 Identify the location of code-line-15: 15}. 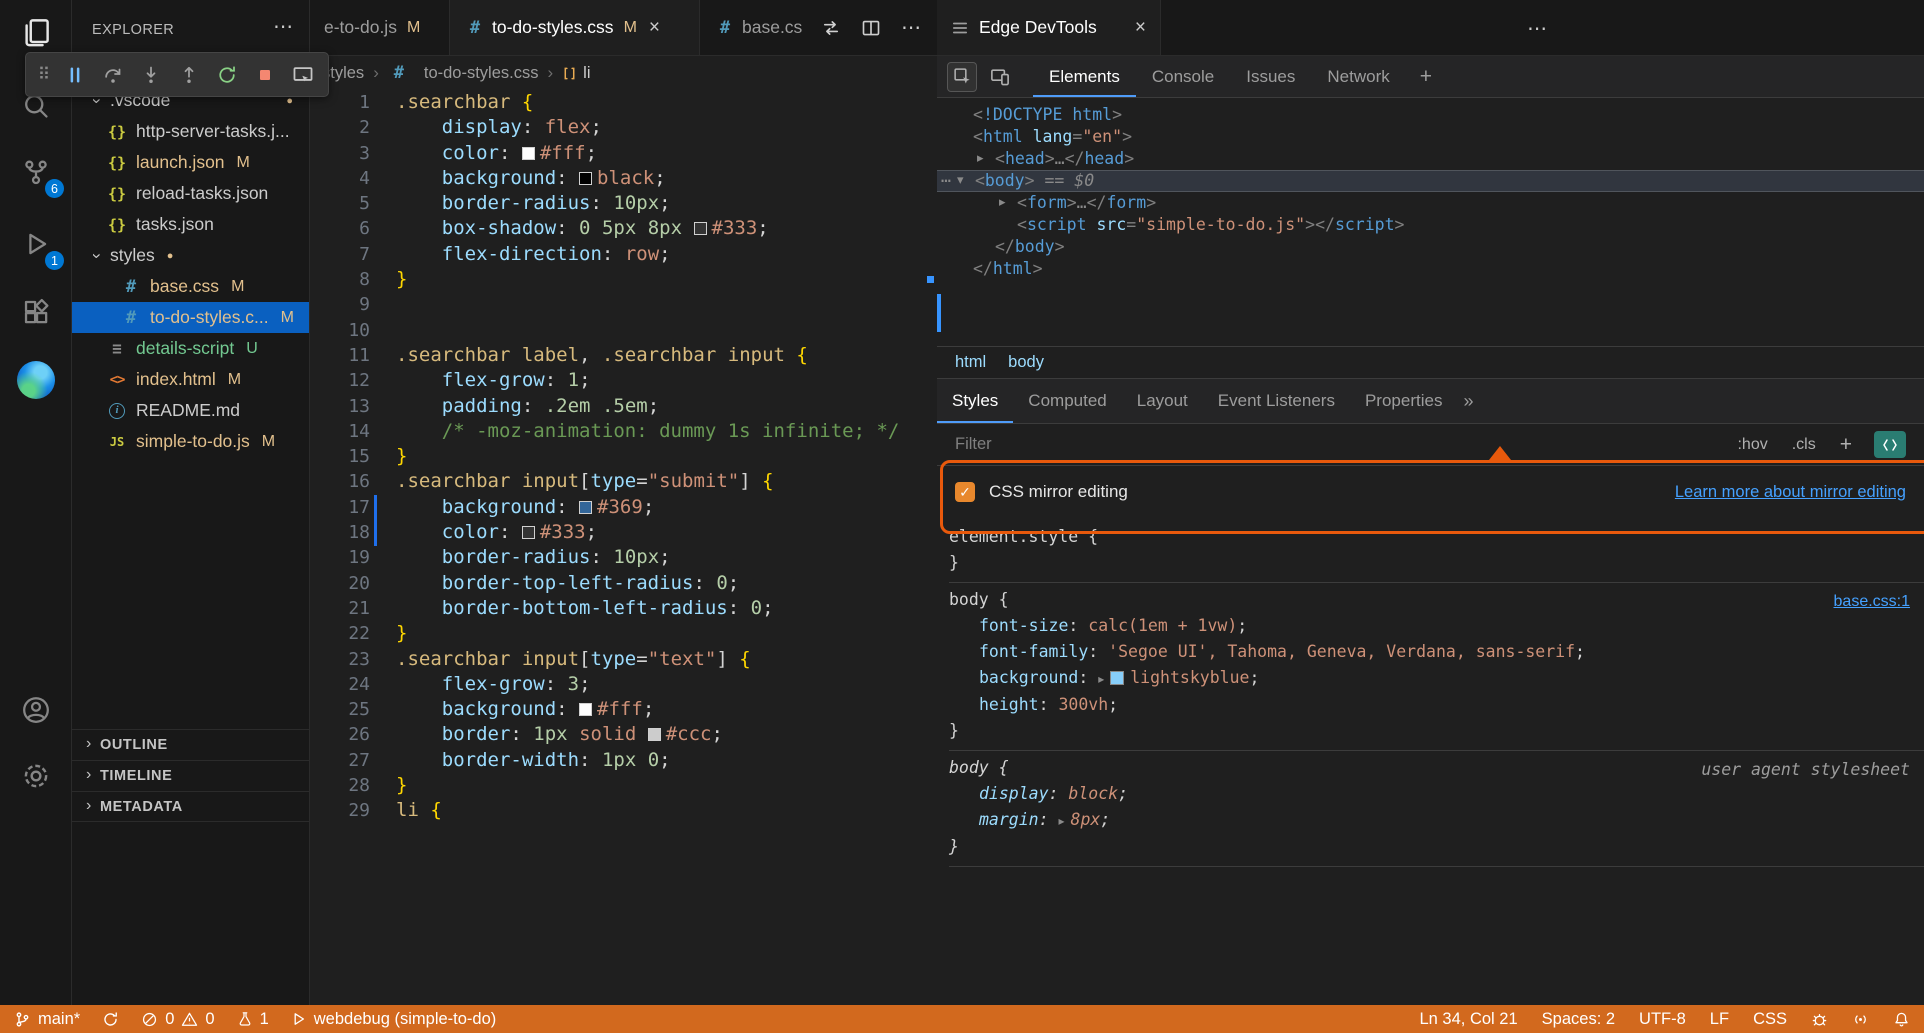
(623, 456).